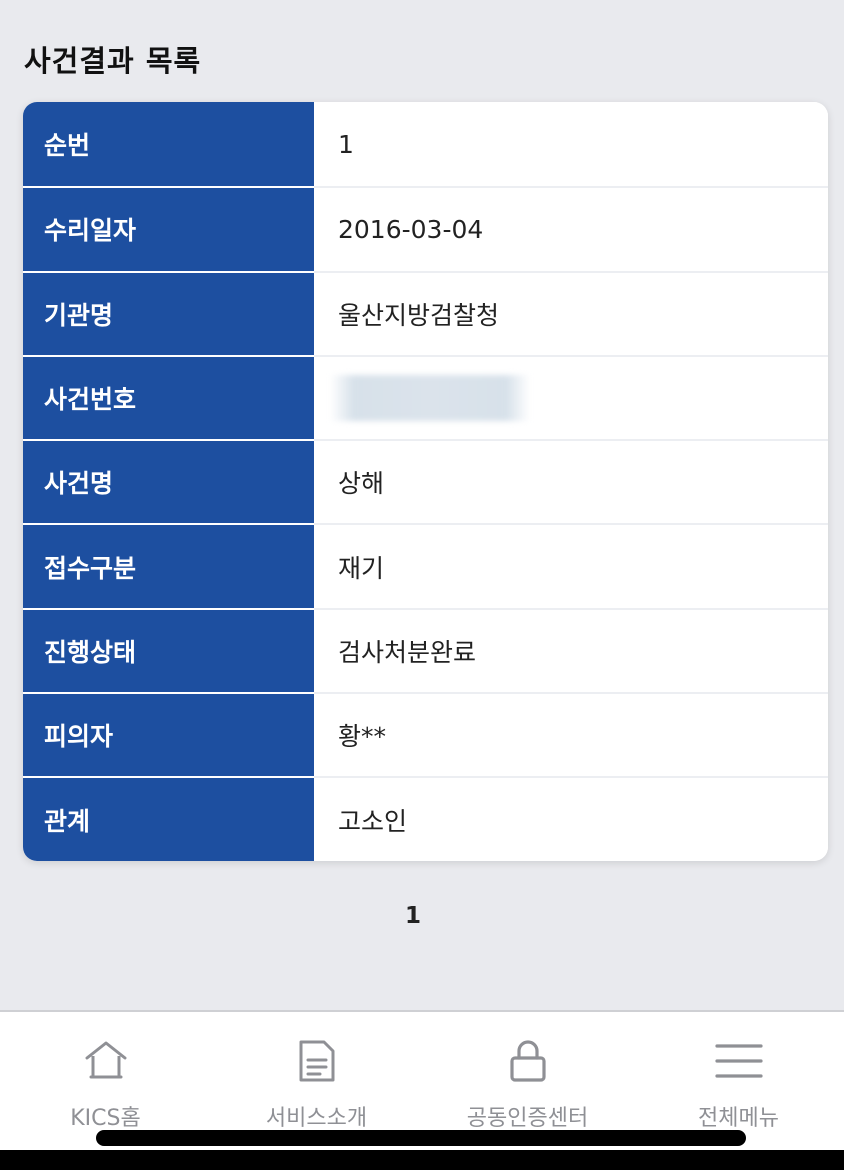  What do you see at coordinates (527, 1061) in the screenshot?
I see `lock-icon` at bounding box center [527, 1061].